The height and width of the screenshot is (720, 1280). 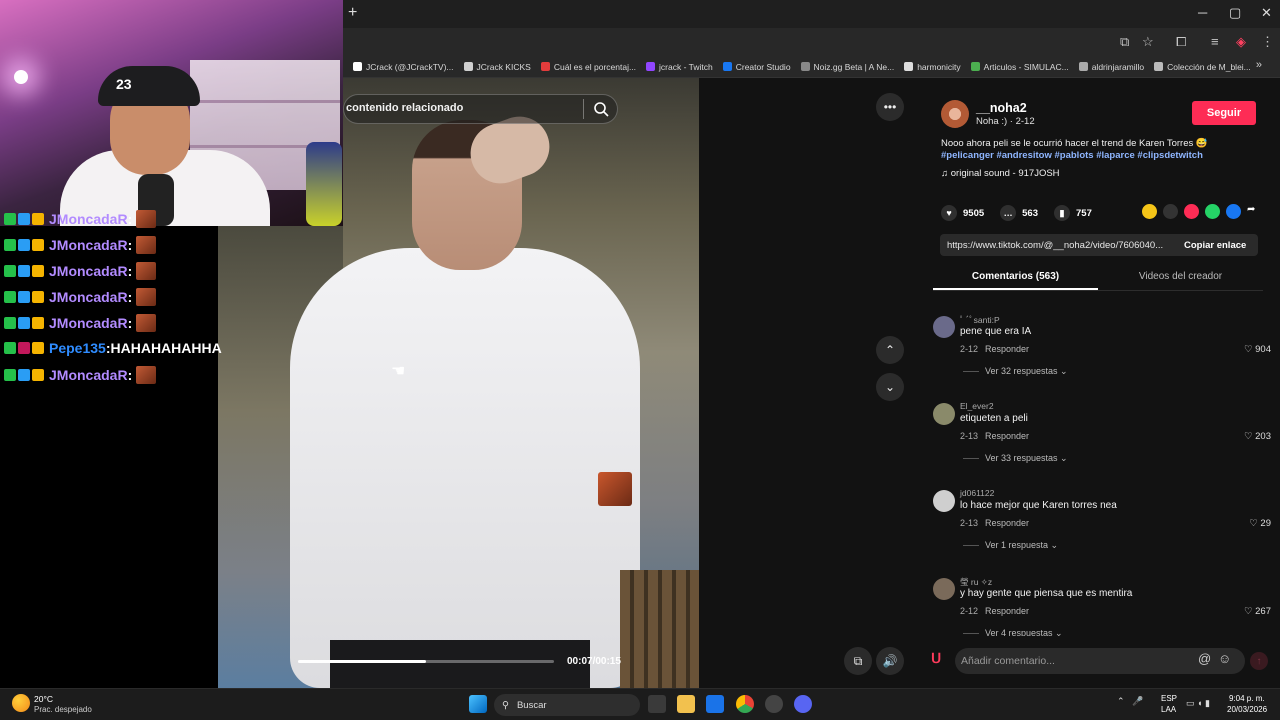 What do you see at coordinates (976, 582) in the screenshot?
I see `comment-author: 瑩 ru ✧z` at bounding box center [976, 582].